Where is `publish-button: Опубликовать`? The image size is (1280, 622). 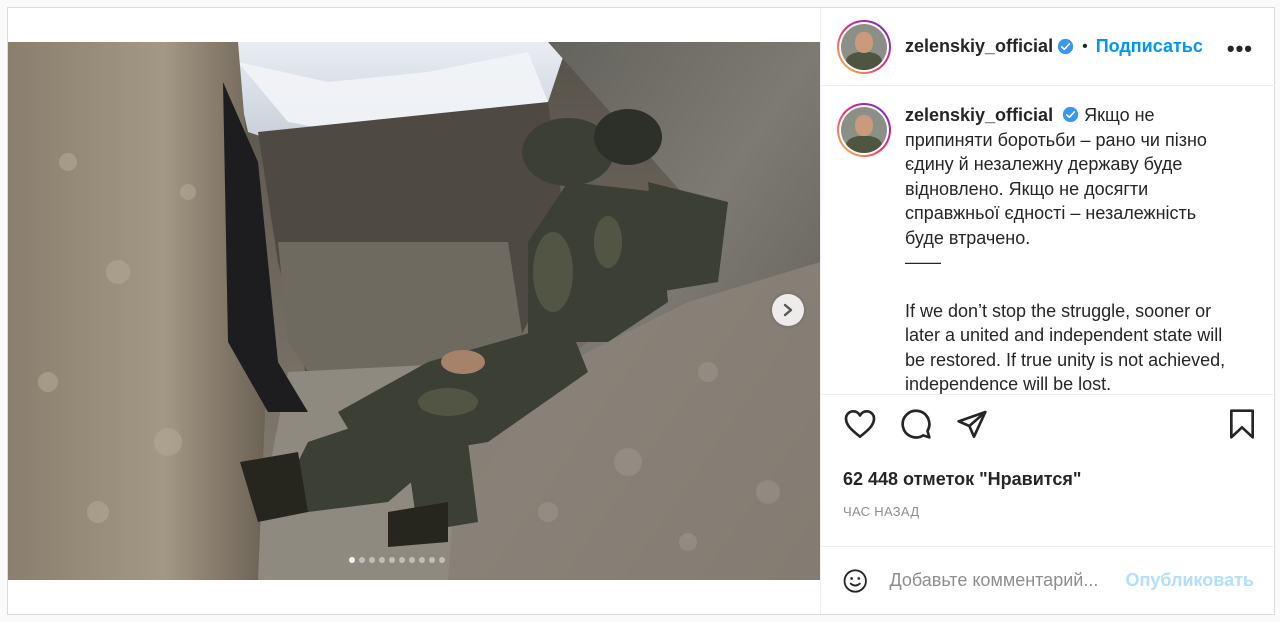 publish-button: Опубликовать is located at coordinates (1189, 580).